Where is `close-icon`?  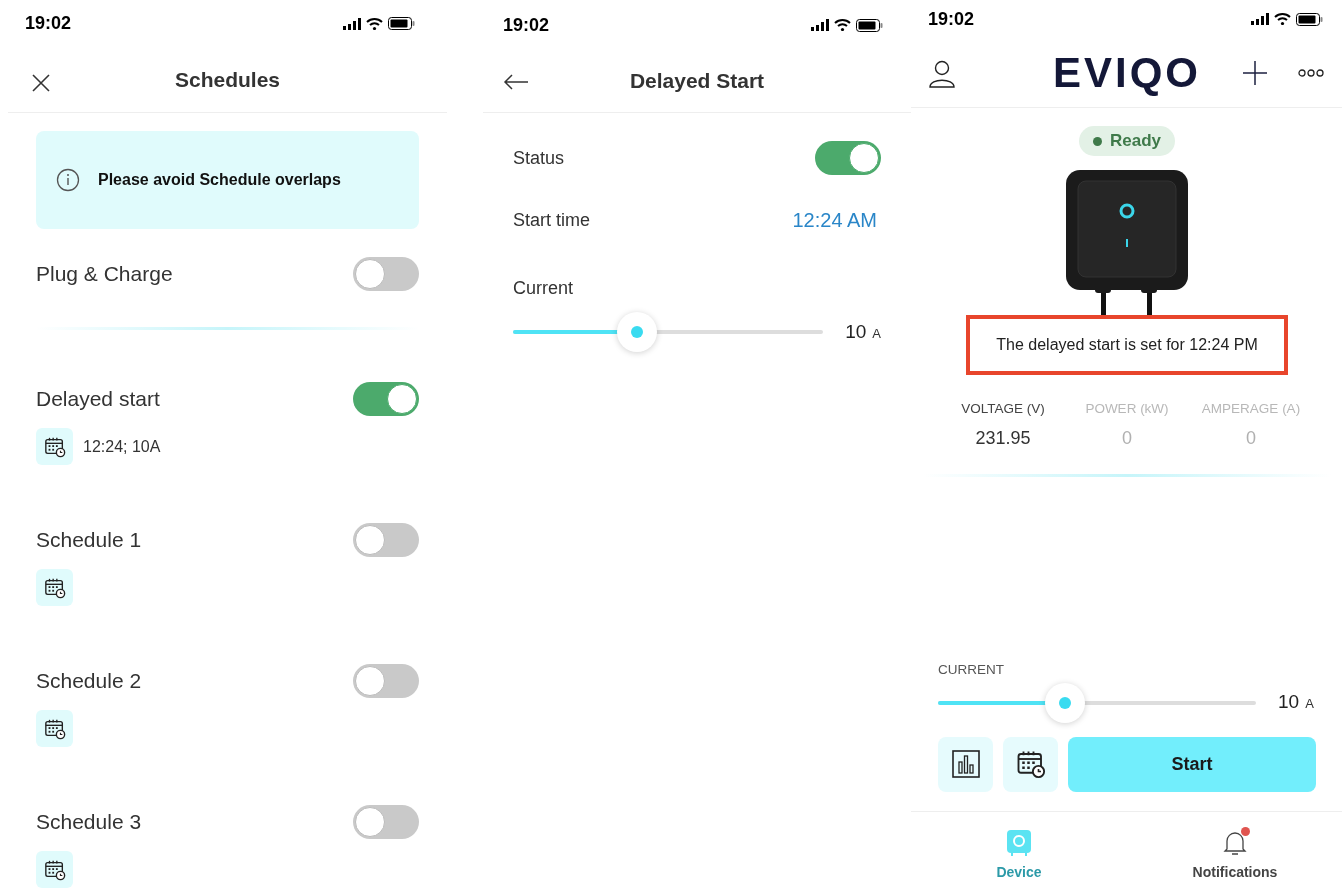
close-icon is located at coordinates (41, 82).